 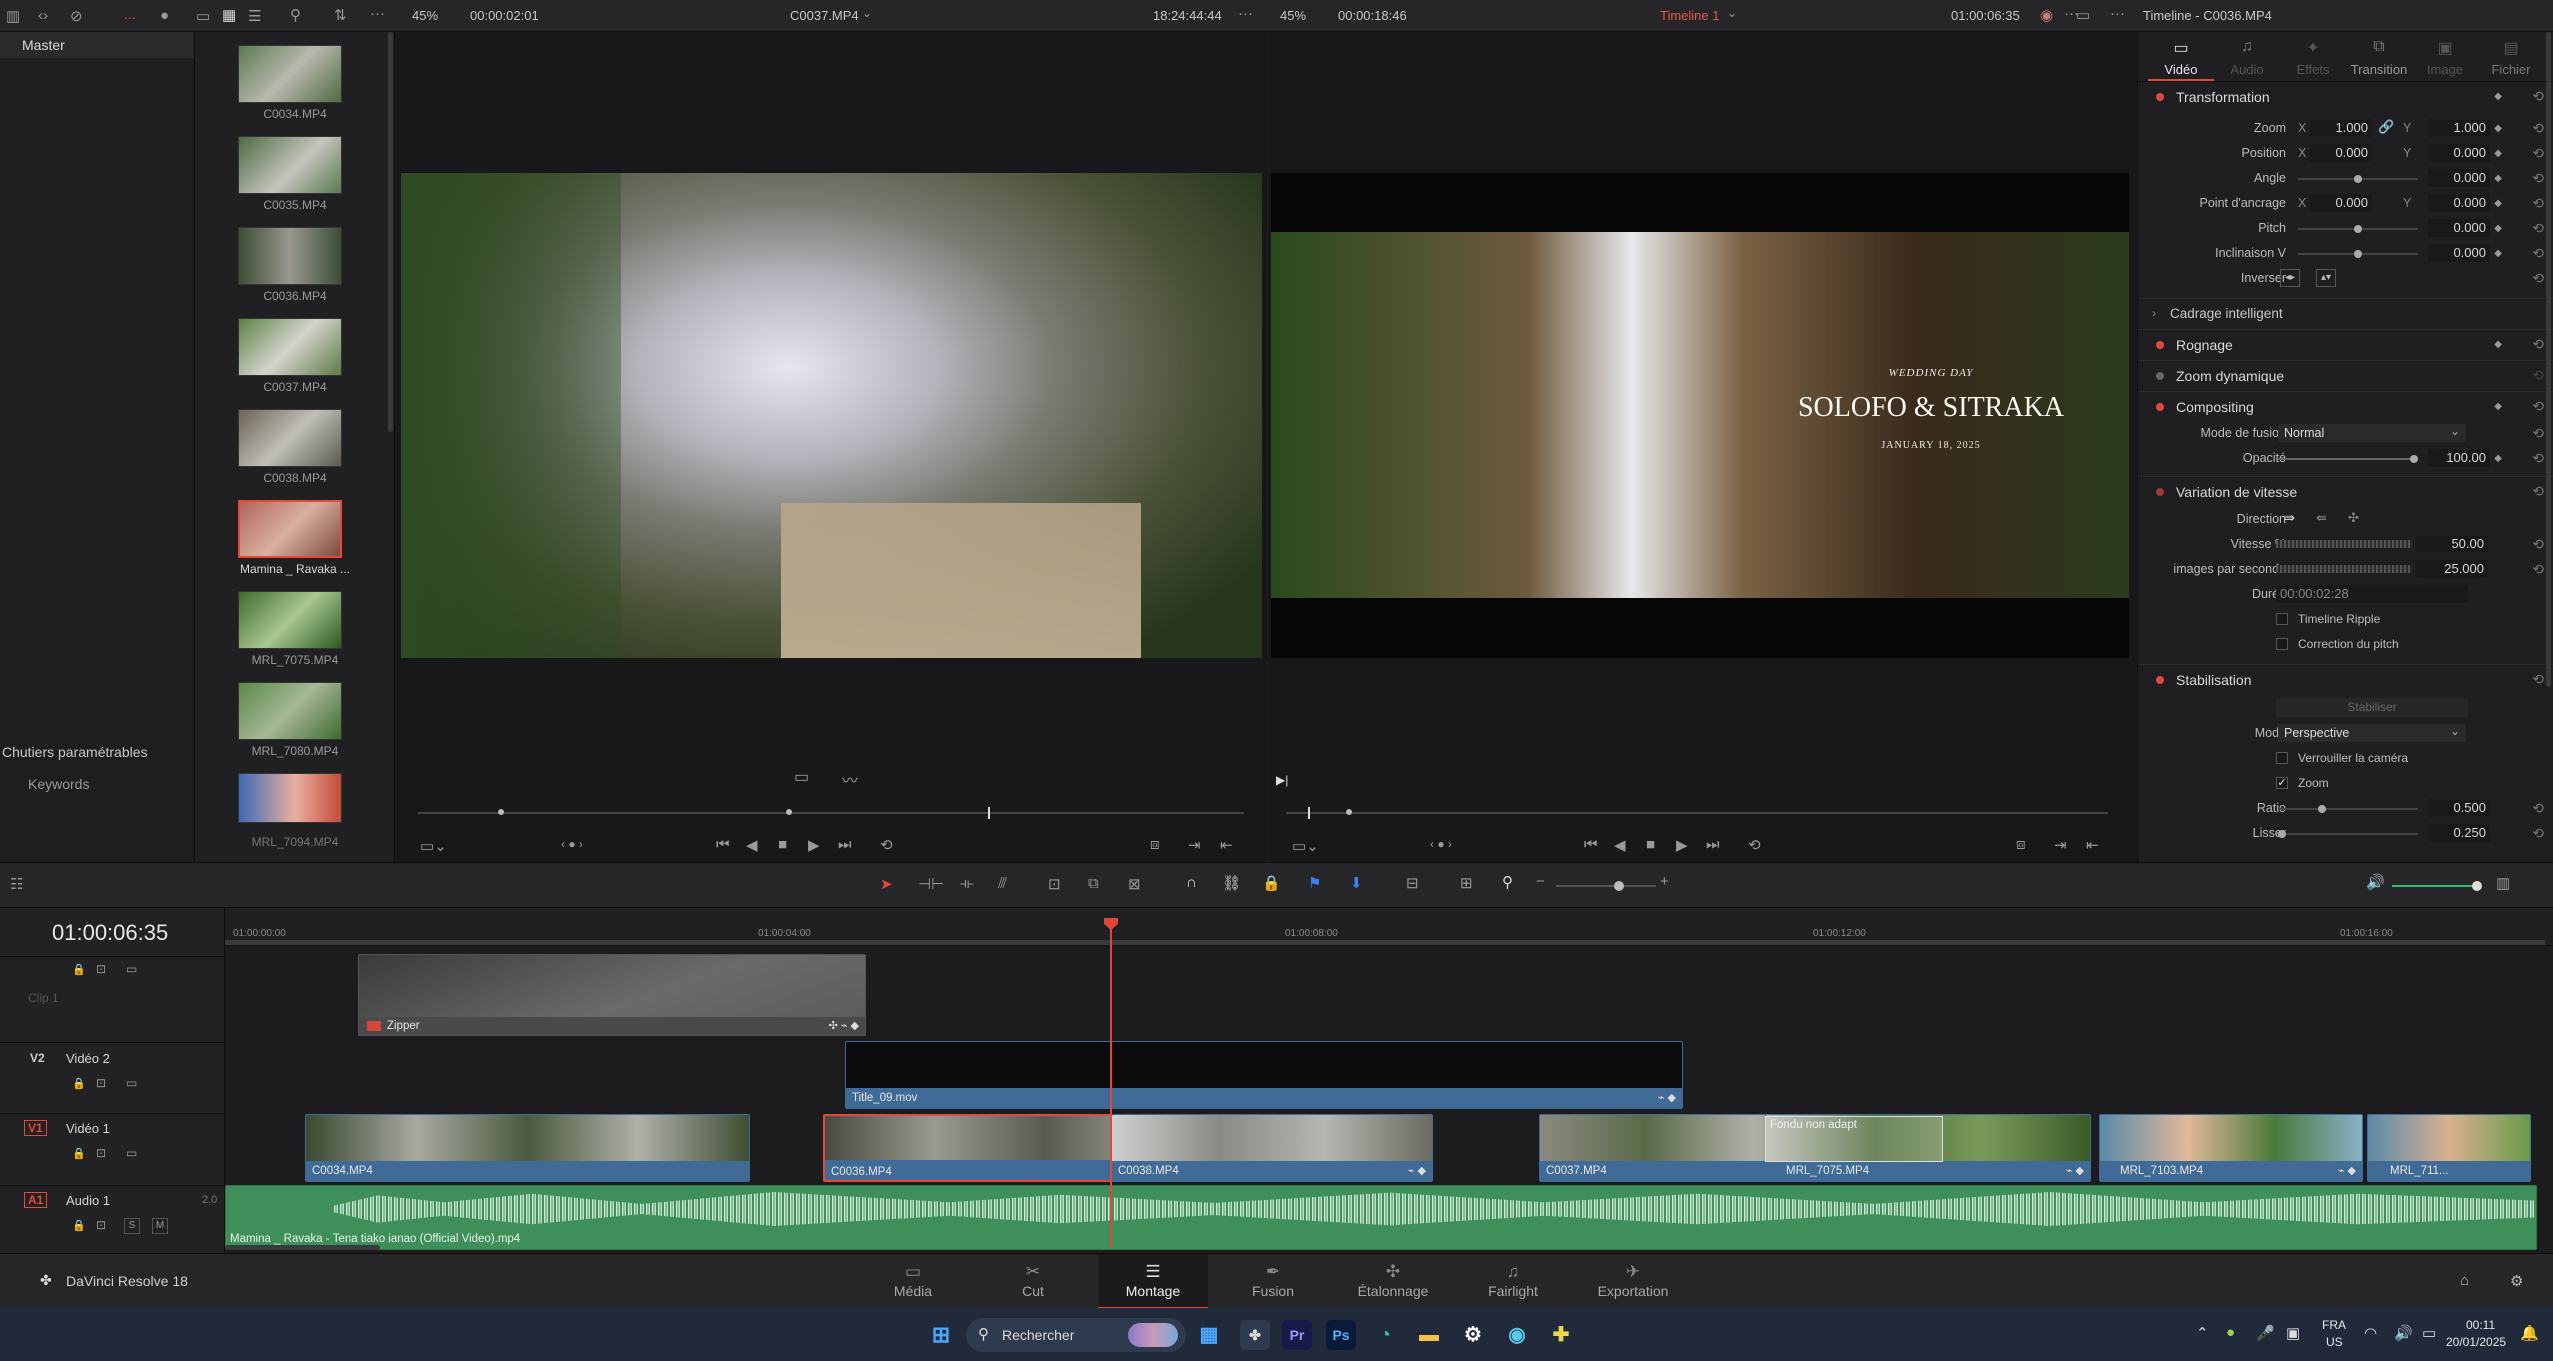 What do you see at coordinates (2452, 569) in the screenshot?
I see `fps-field: 25.000` at bounding box center [2452, 569].